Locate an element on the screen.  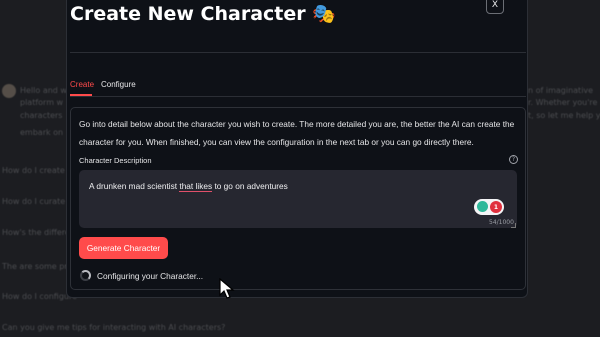
close-button: X is located at coordinates (495, 7).